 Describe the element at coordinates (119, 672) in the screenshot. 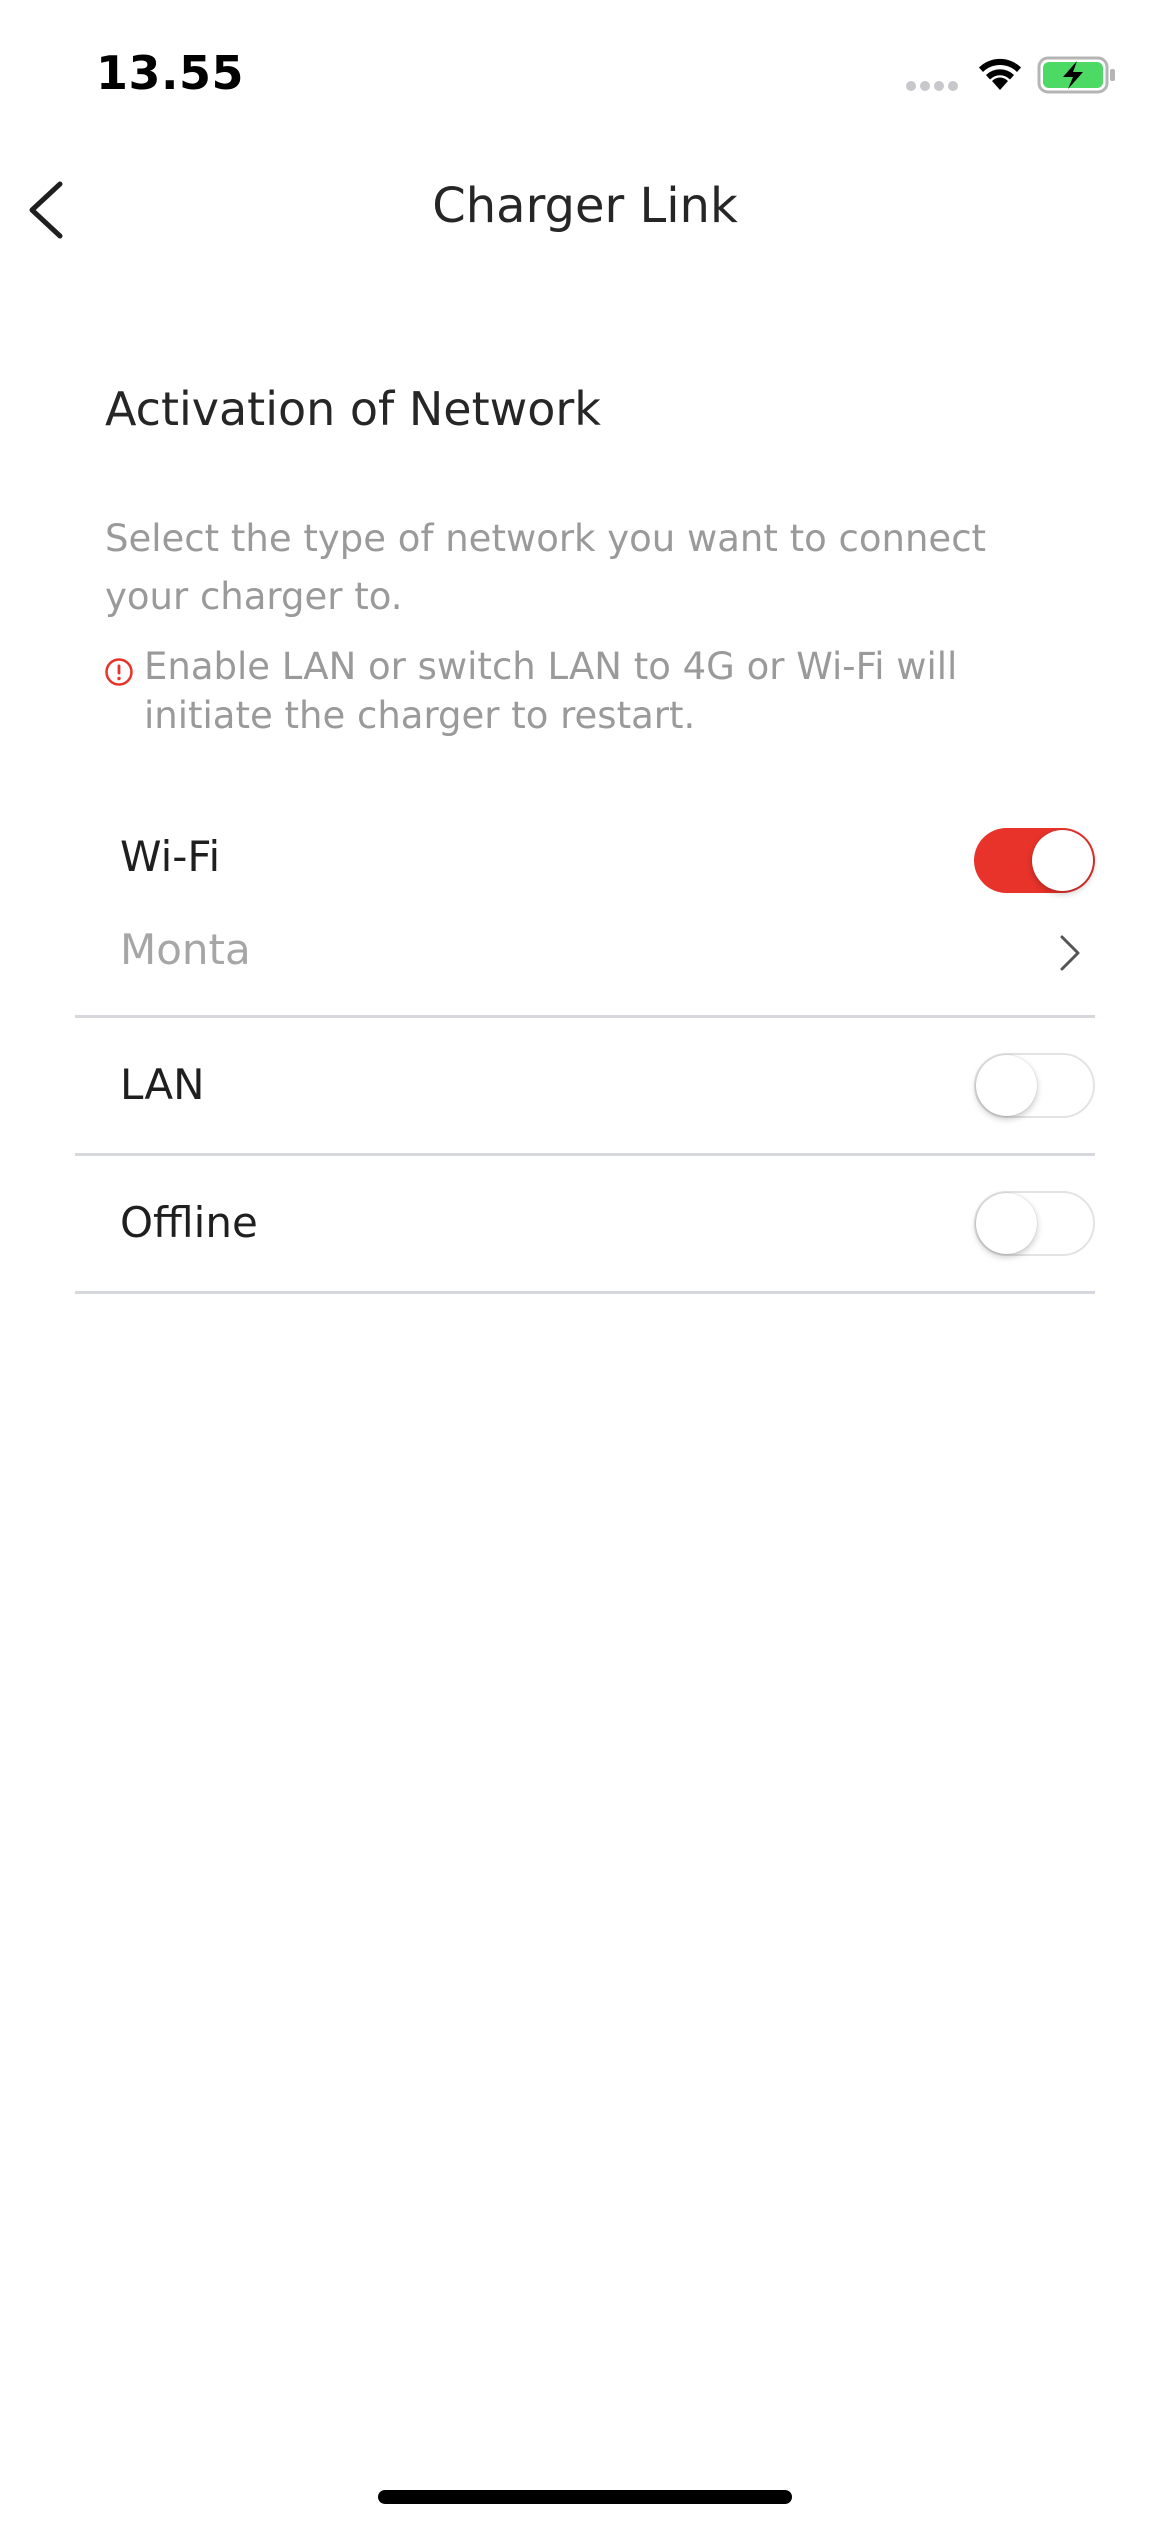

I see `alert-circle-icon` at that location.